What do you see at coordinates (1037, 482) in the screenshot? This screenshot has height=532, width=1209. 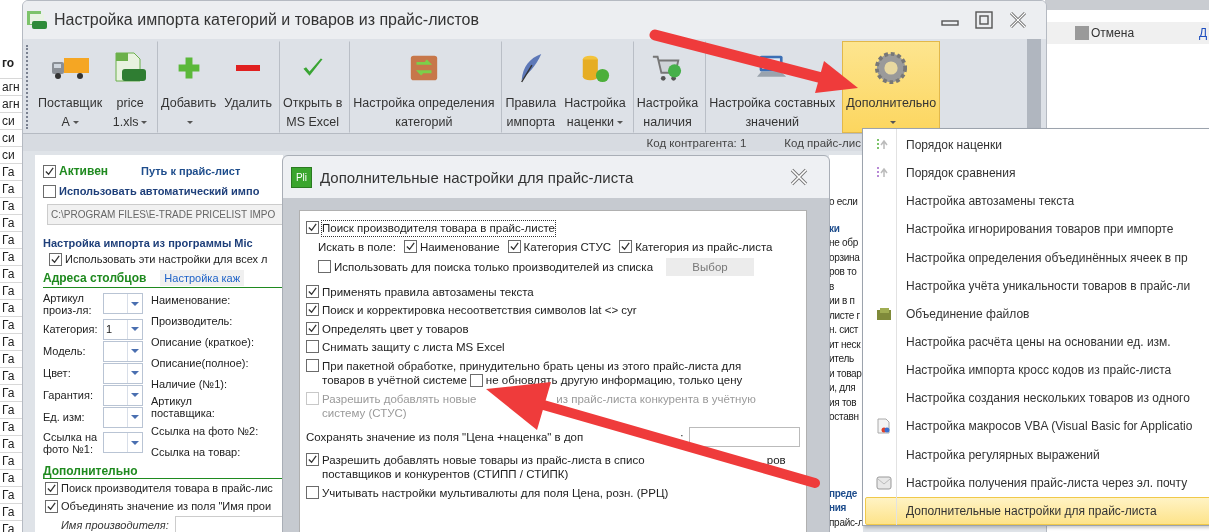 I see `menu-item: Настройка получения прайс-листа через эл. почту` at bounding box center [1037, 482].